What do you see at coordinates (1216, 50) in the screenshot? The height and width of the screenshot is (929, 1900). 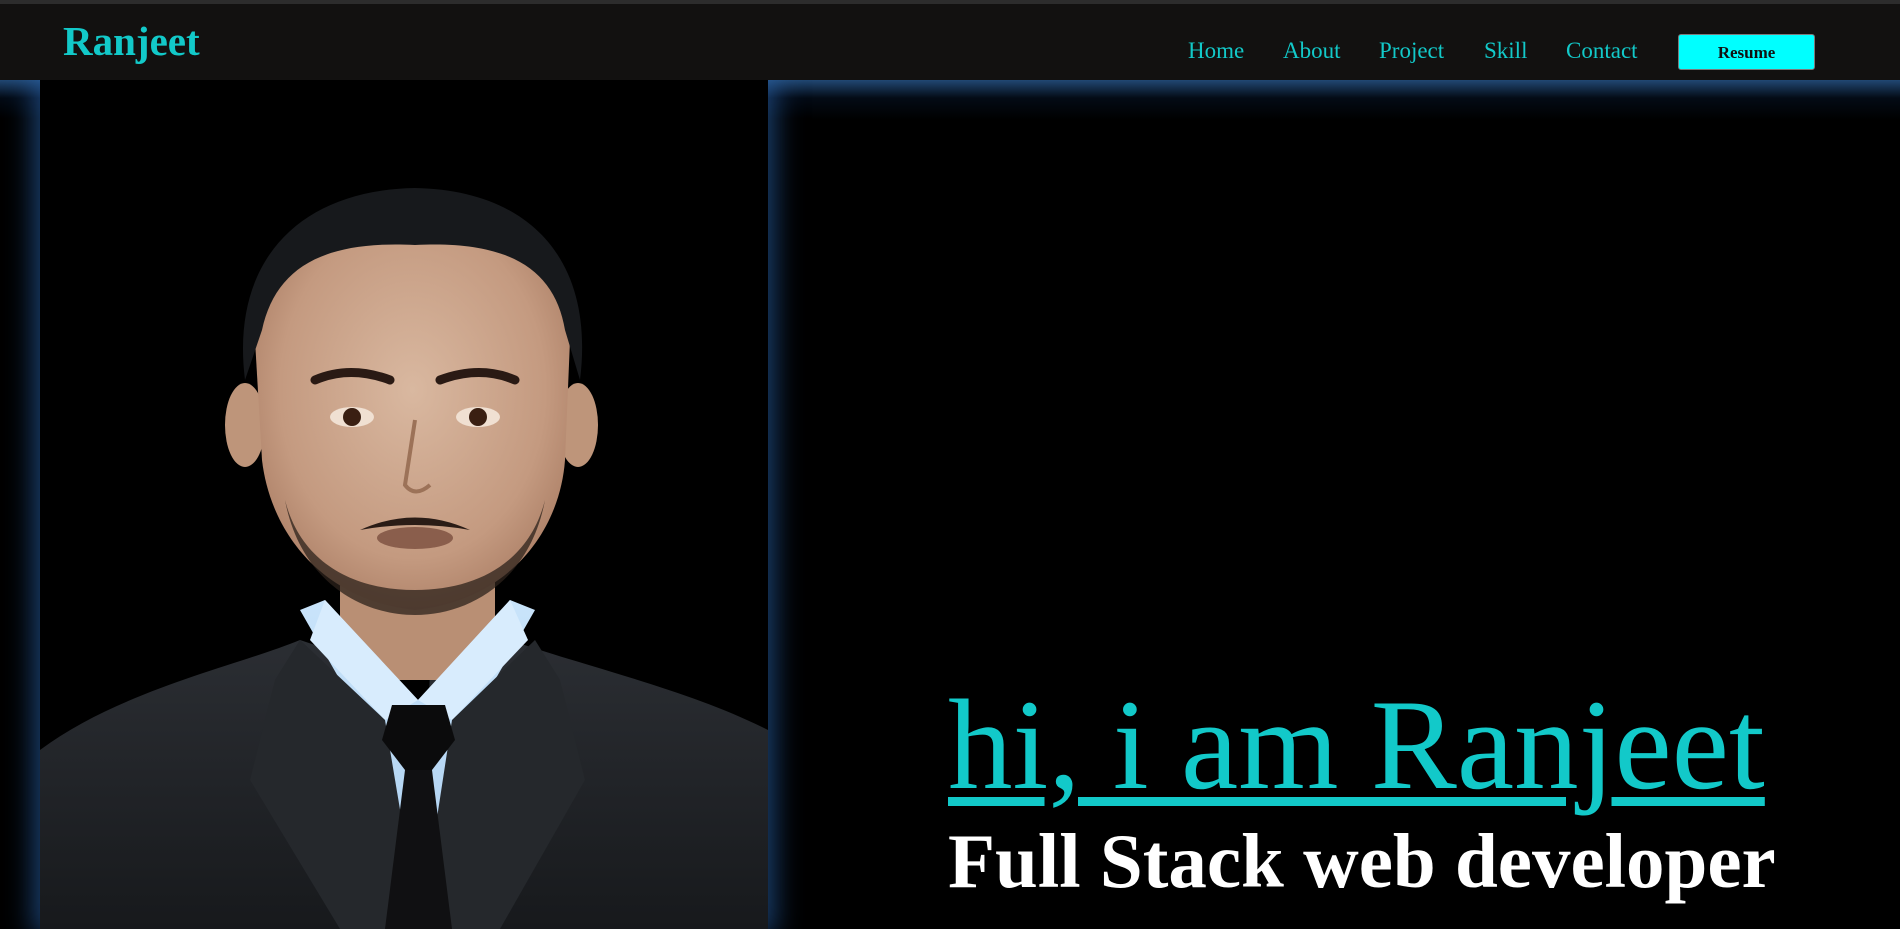 I see `nav-link-home: Home` at bounding box center [1216, 50].